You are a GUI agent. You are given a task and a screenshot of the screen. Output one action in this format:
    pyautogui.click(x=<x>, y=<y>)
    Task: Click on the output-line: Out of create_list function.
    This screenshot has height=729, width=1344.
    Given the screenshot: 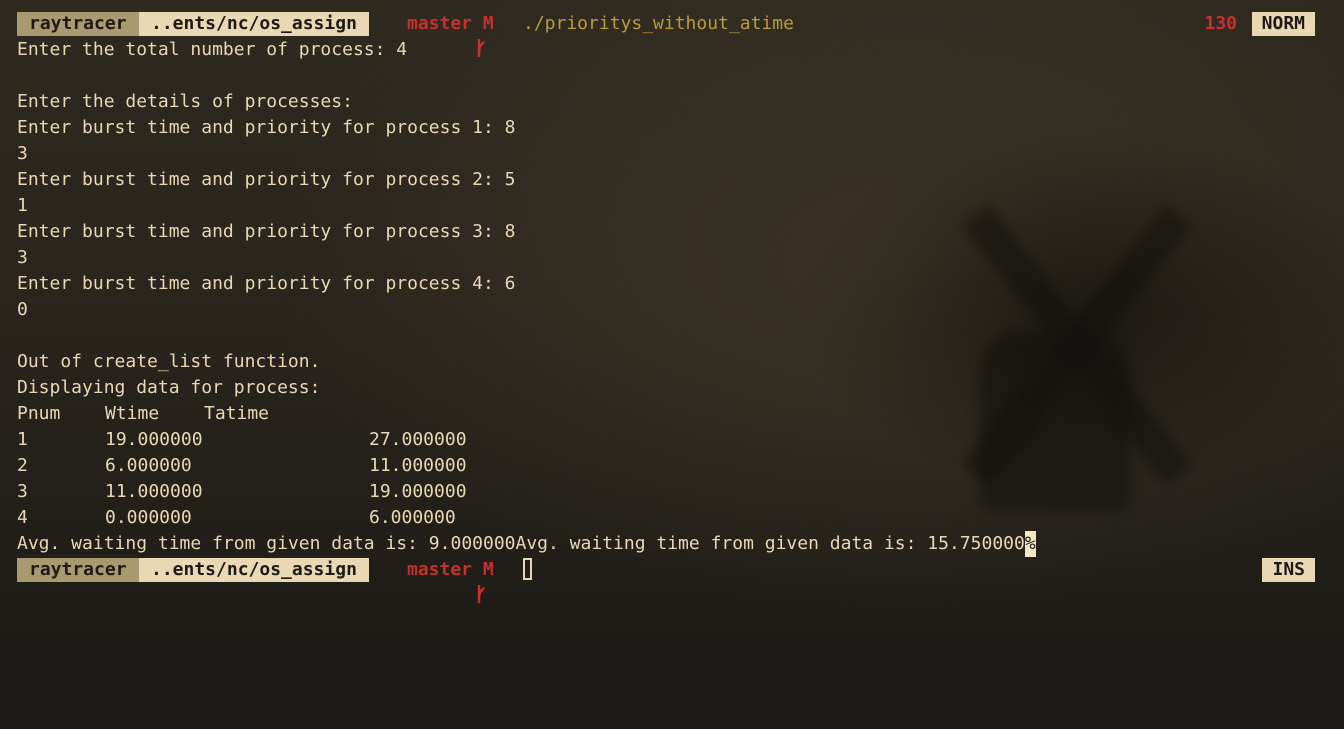 What is the action you would take?
    pyautogui.click(x=169, y=361)
    